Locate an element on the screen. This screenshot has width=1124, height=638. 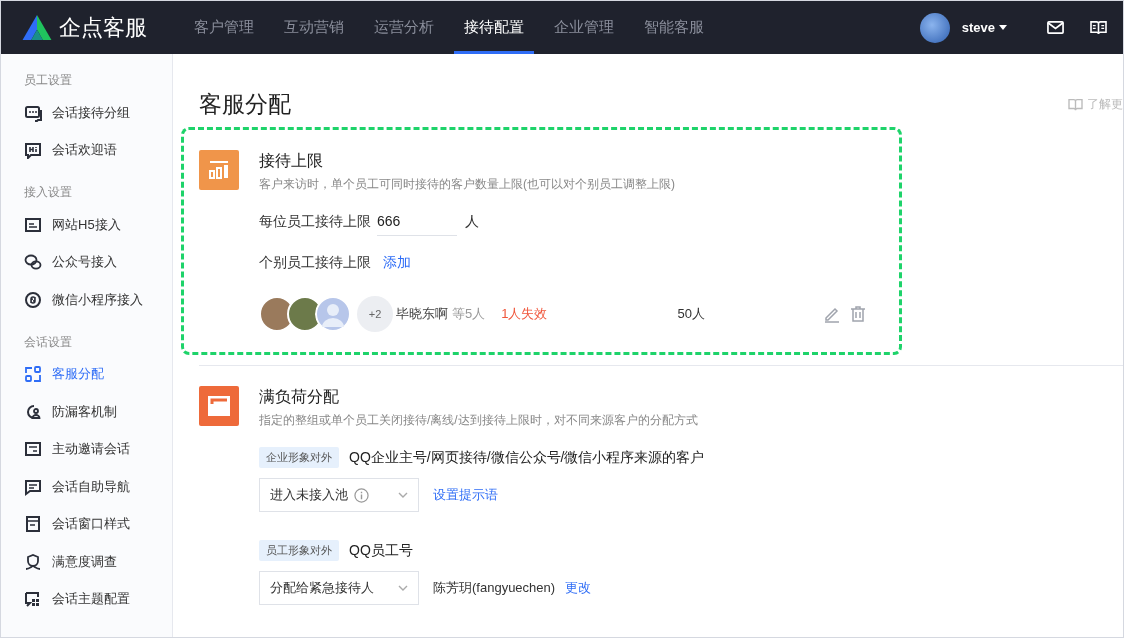
section-title: 满负荷分配 is located at coordinates (299, 397).